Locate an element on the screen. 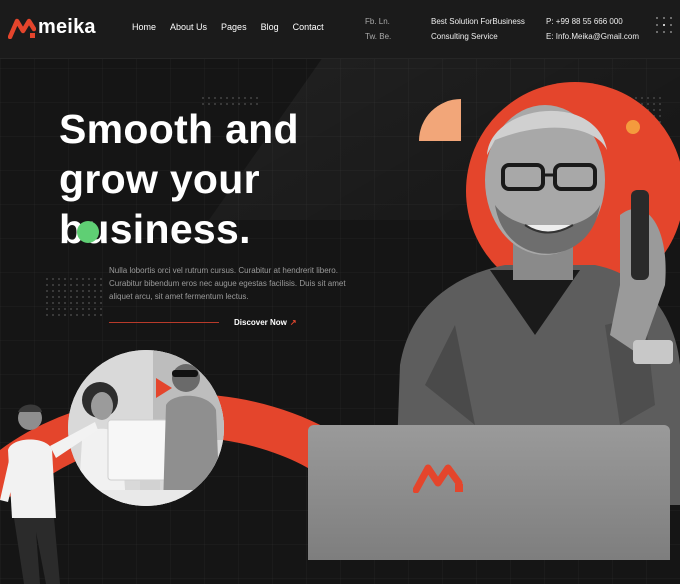 The height and width of the screenshot is (584, 680). cta-label: Discover Now is located at coordinates (260, 322).